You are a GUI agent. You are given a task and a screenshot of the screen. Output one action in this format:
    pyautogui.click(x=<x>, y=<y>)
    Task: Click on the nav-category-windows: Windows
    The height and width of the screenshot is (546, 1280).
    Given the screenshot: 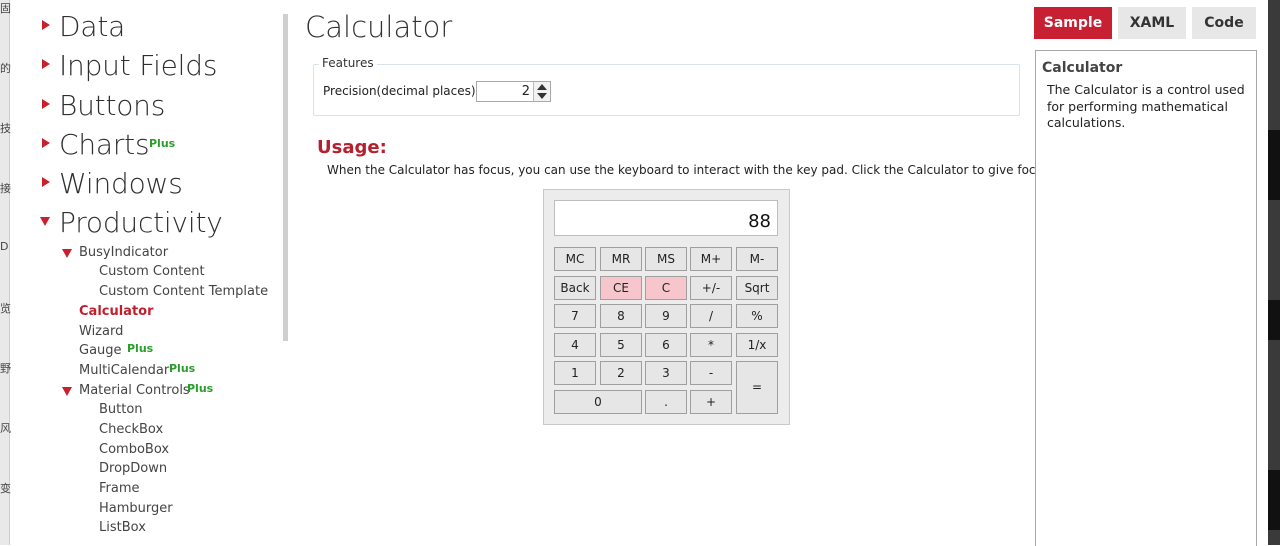 What is the action you would take?
    pyautogui.click(x=161, y=184)
    